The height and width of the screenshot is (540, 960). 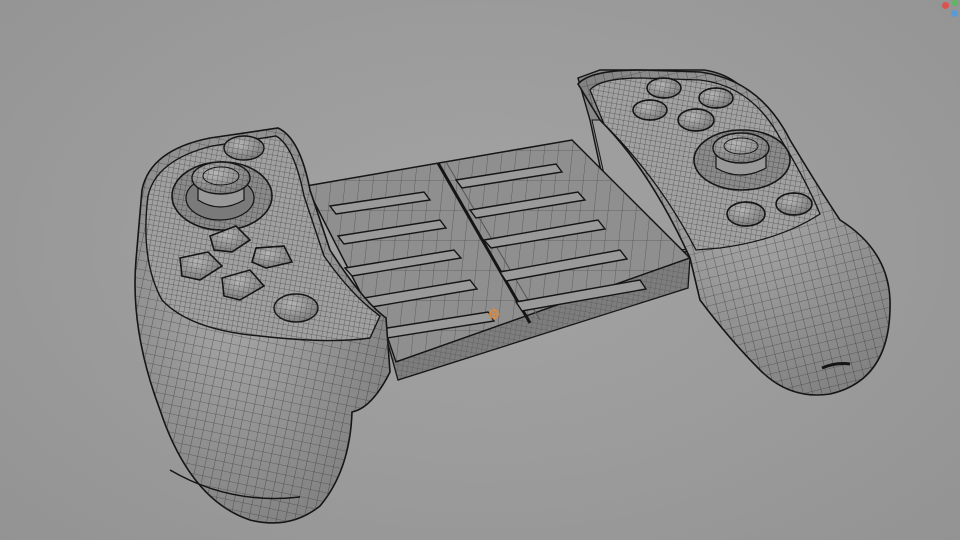 What do you see at coordinates (296, 308) in the screenshot?
I see `left-lower-button` at bounding box center [296, 308].